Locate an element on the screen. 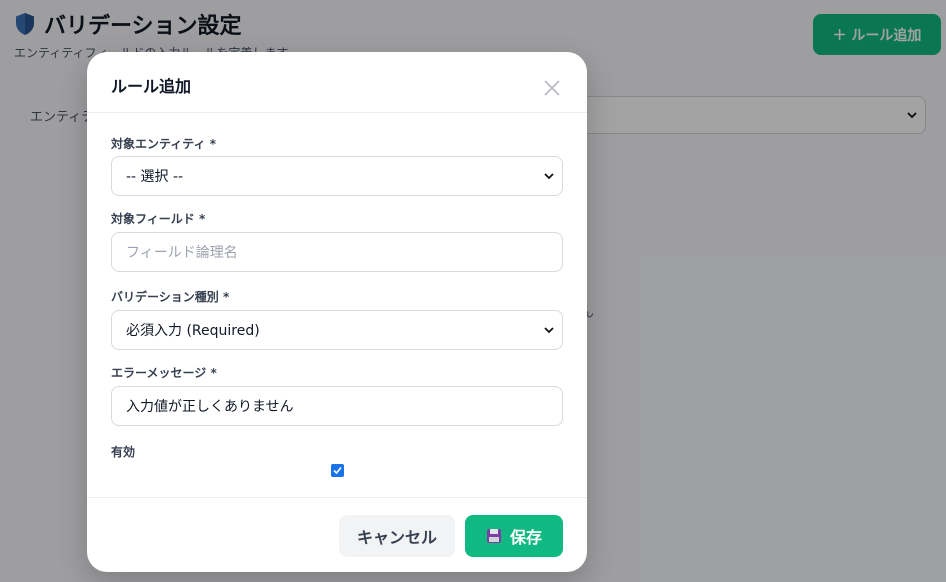  modal-header: ルール追加 is located at coordinates (337, 82).